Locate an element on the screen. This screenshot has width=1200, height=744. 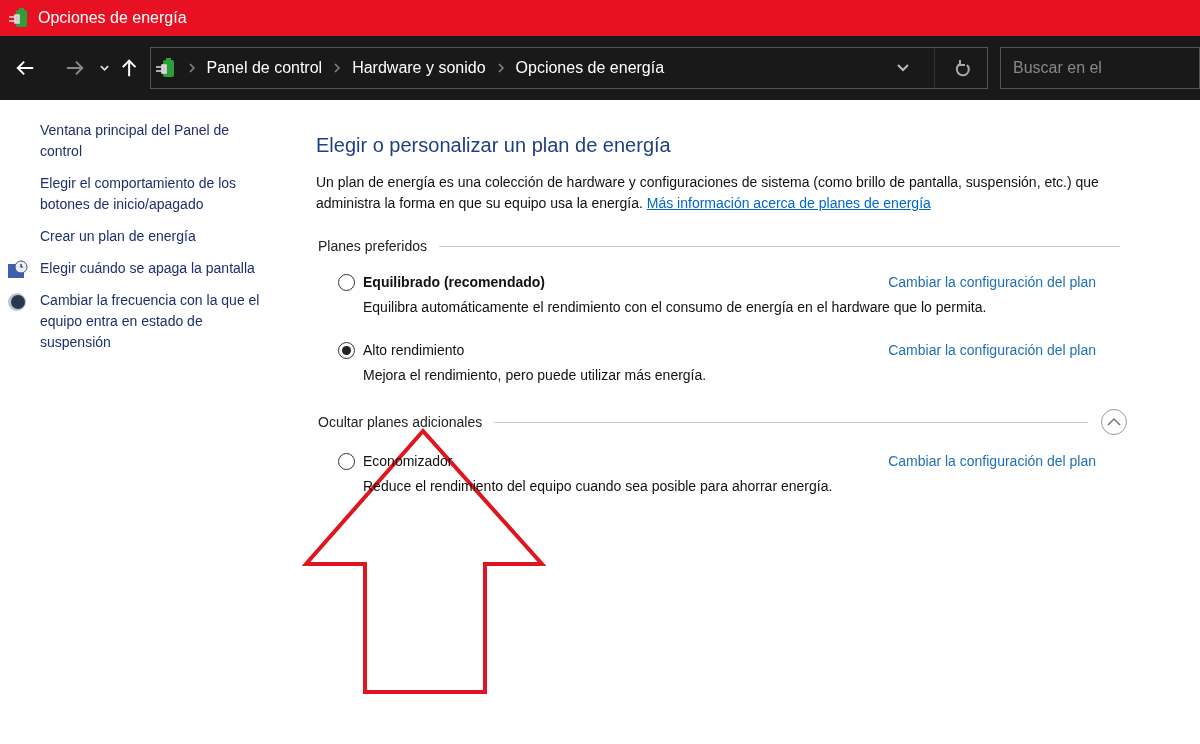
collapse-chevron-icon is located at coordinates (1114, 422).